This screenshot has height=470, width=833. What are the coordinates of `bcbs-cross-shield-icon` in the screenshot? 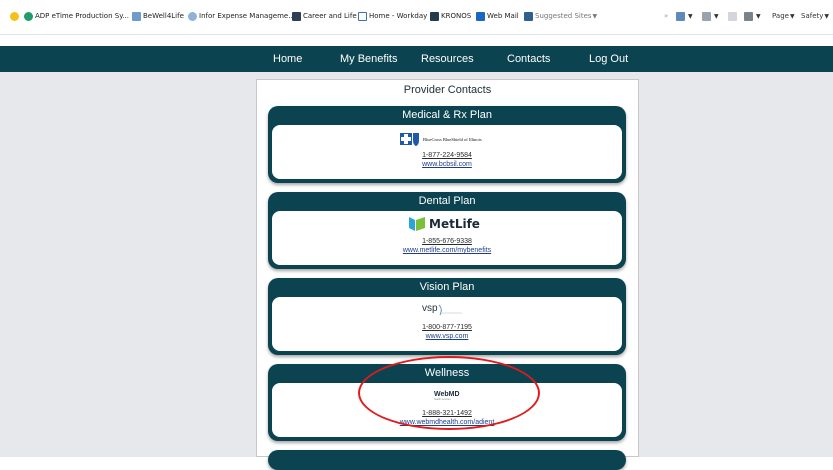 It's located at (409, 139).